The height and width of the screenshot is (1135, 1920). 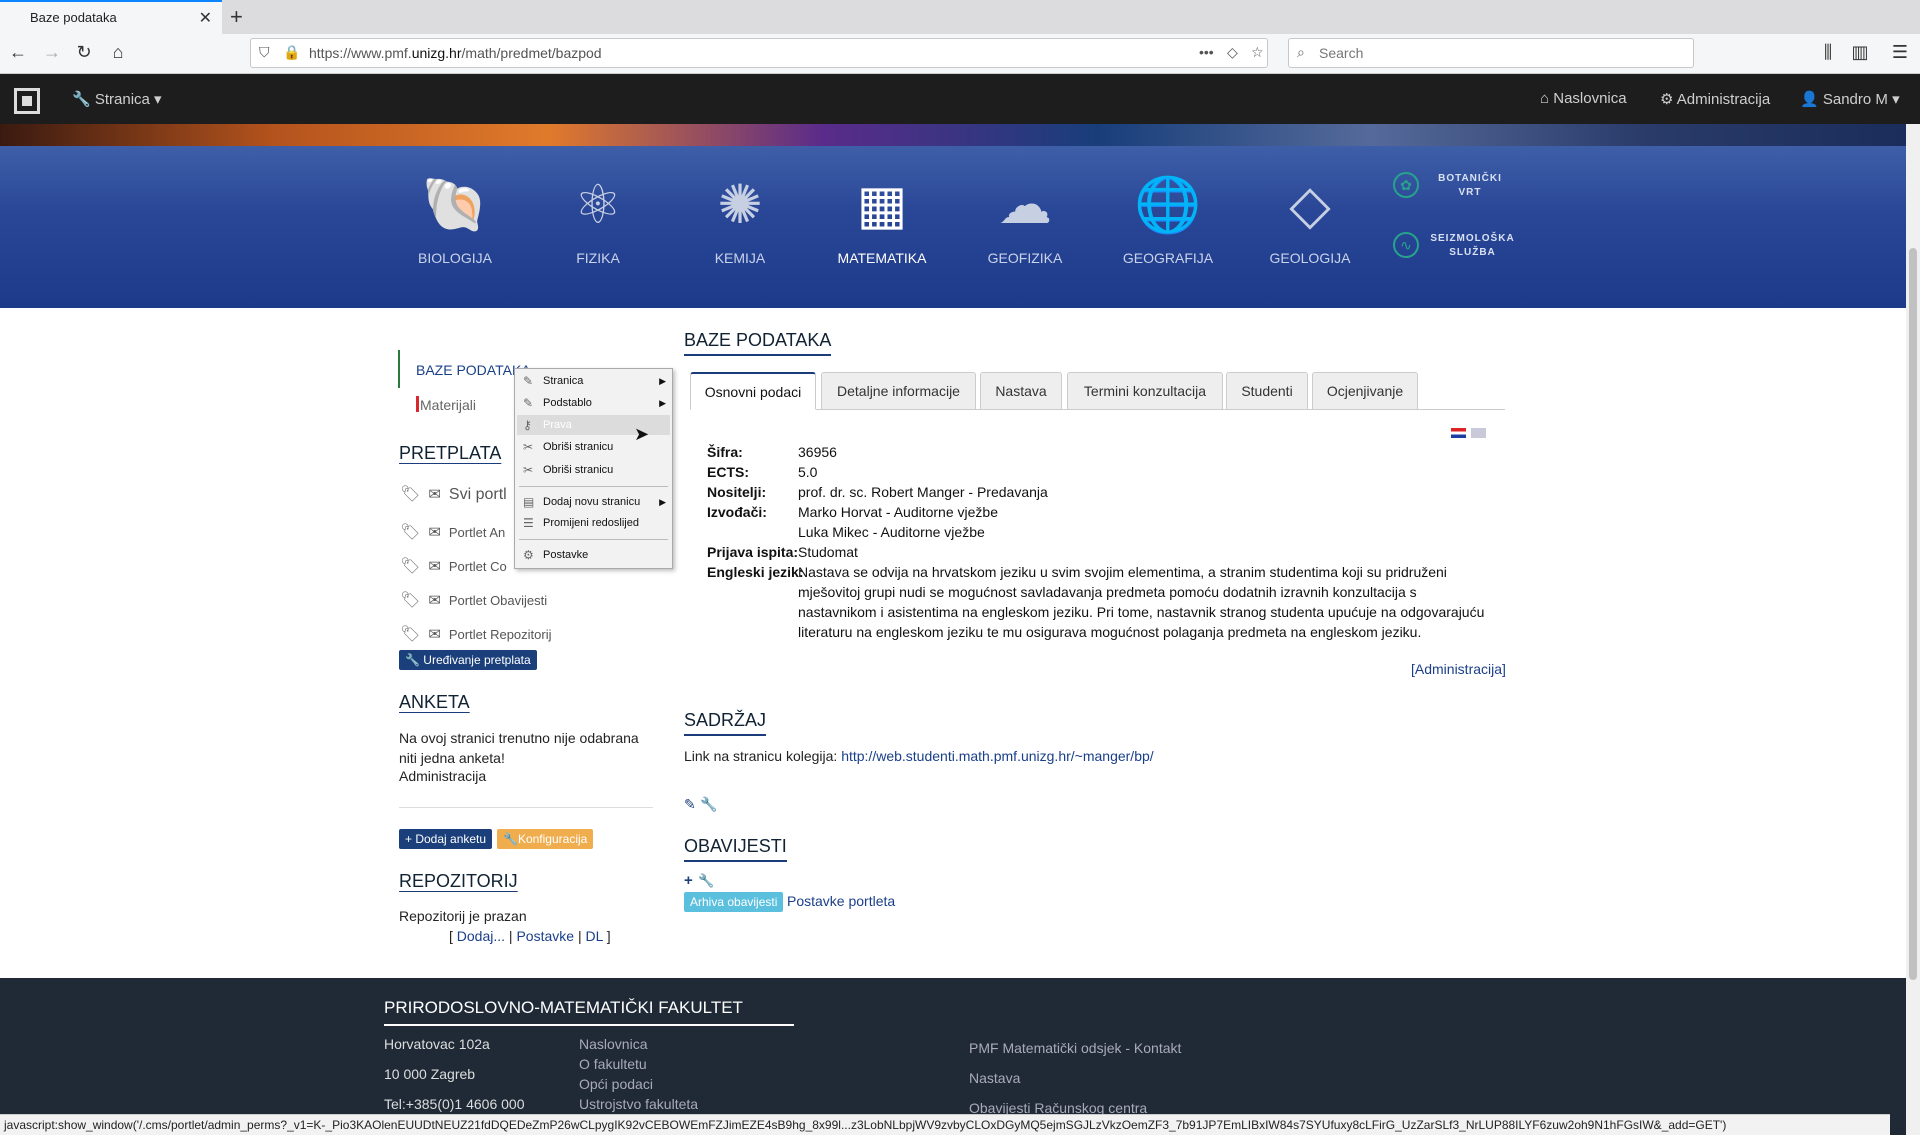 What do you see at coordinates (1860, 52) in the screenshot?
I see `sidebar-toggle-icon: ▥` at bounding box center [1860, 52].